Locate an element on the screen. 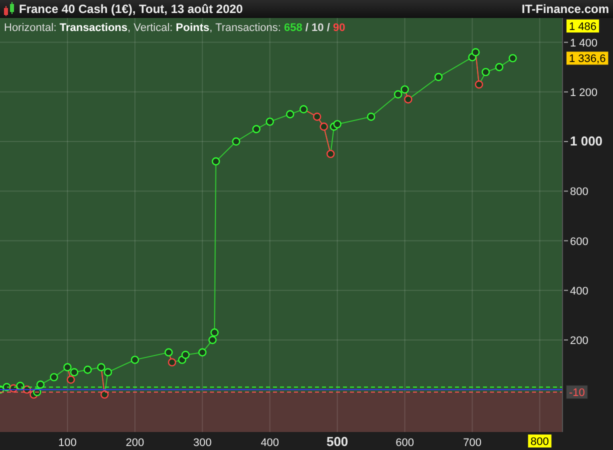  x-tick-label: 800 is located at coordinates (539, 442).